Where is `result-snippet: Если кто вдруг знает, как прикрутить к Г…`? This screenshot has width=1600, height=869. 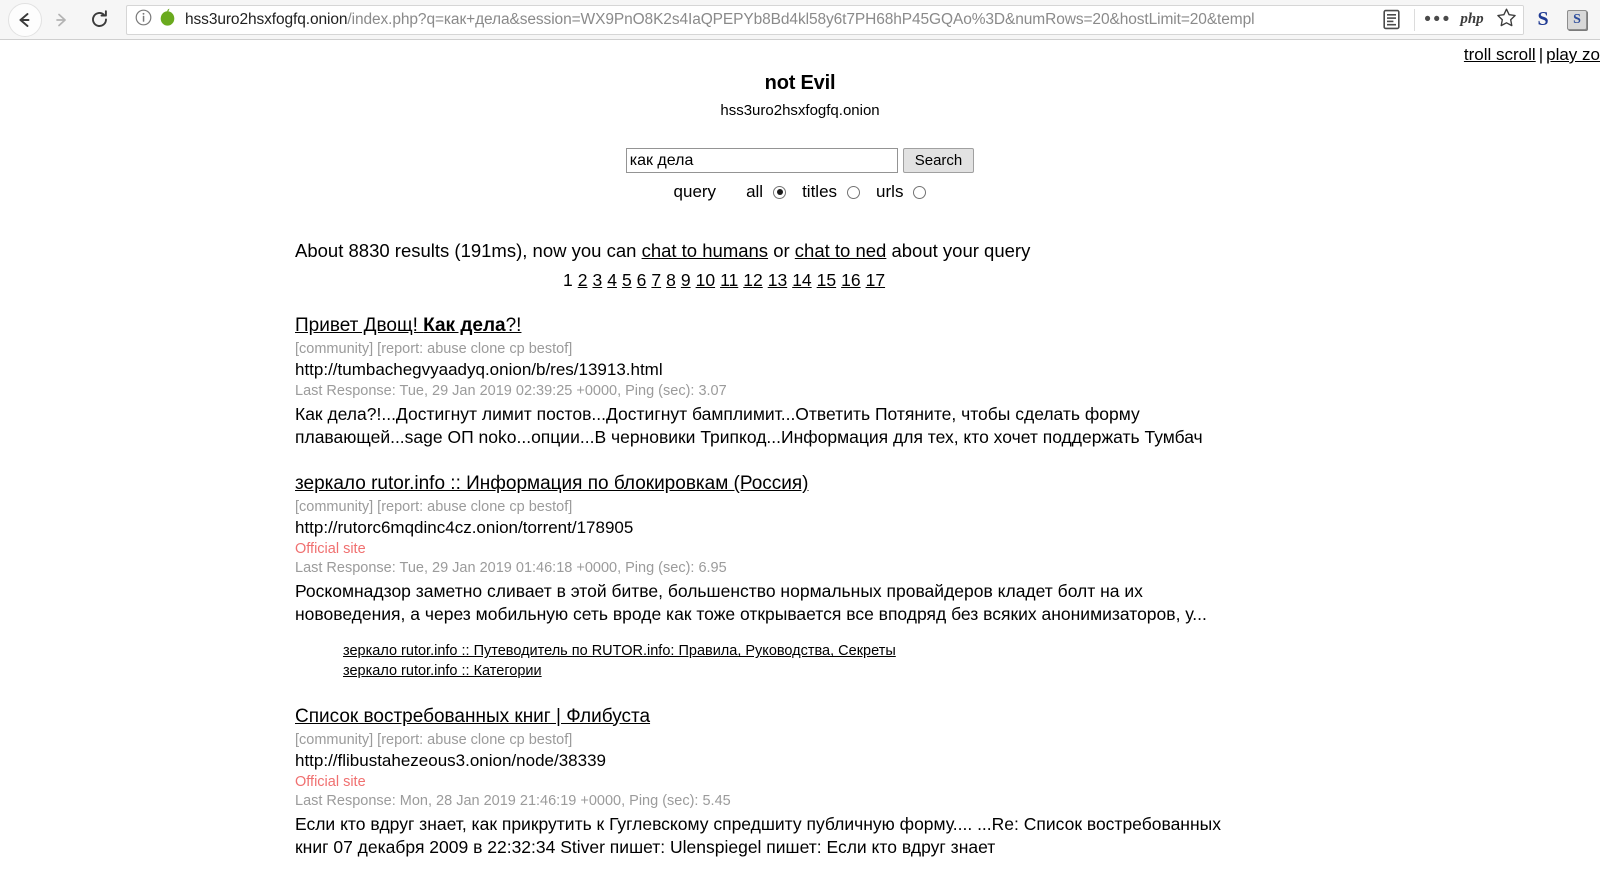
result-snippet: Если кто вдруг знает, как прикрутить к Г… is located at coordinates (758, 835).